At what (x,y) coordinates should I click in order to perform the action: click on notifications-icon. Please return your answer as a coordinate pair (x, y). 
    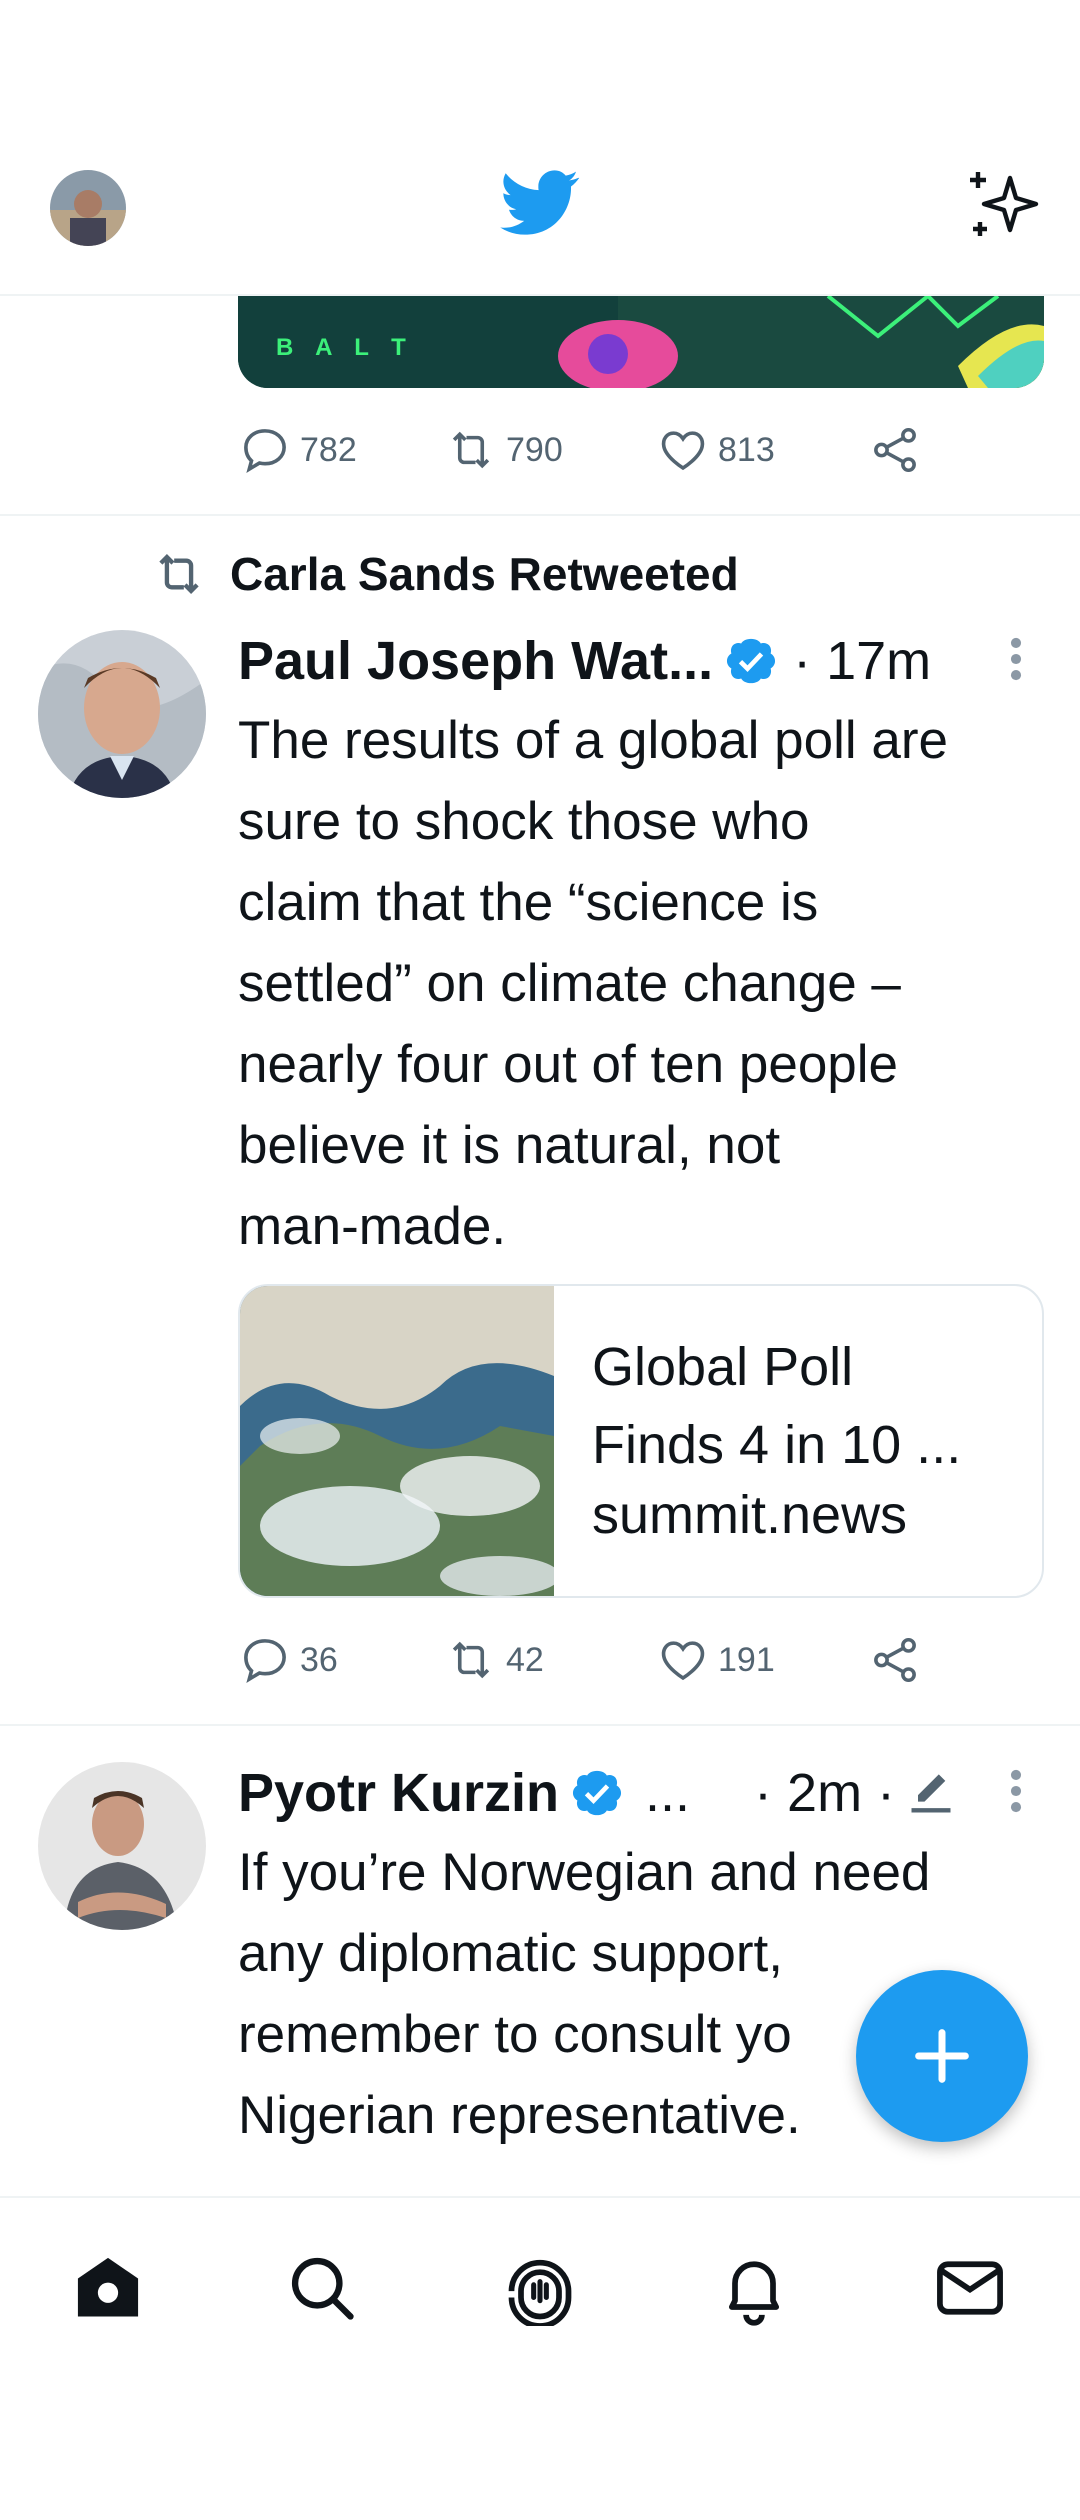
    Looking at the image, I should click on (754, 2288).